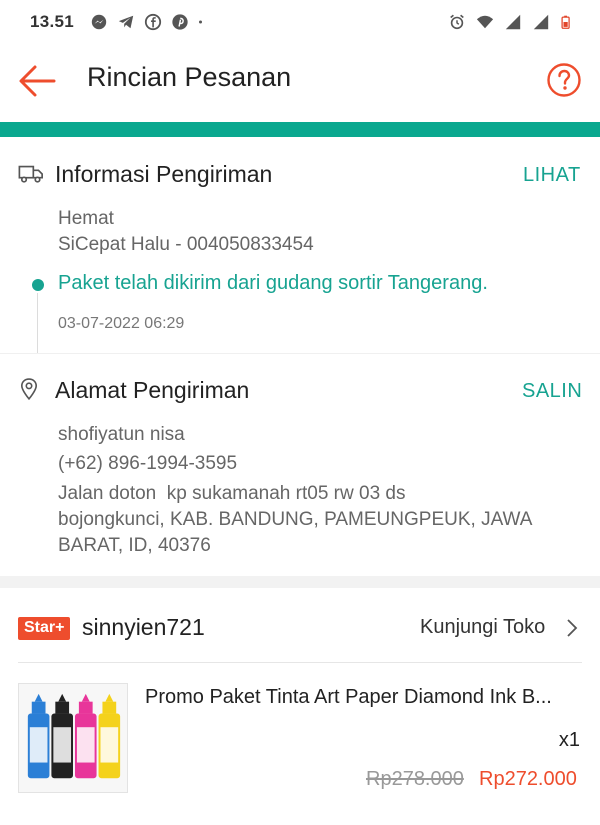 This screenshot has height=825, width=600. What do you see at coordinates (99, 22) in the screenshot?
I see `messenger-icon` at bounding box center [99, 22].